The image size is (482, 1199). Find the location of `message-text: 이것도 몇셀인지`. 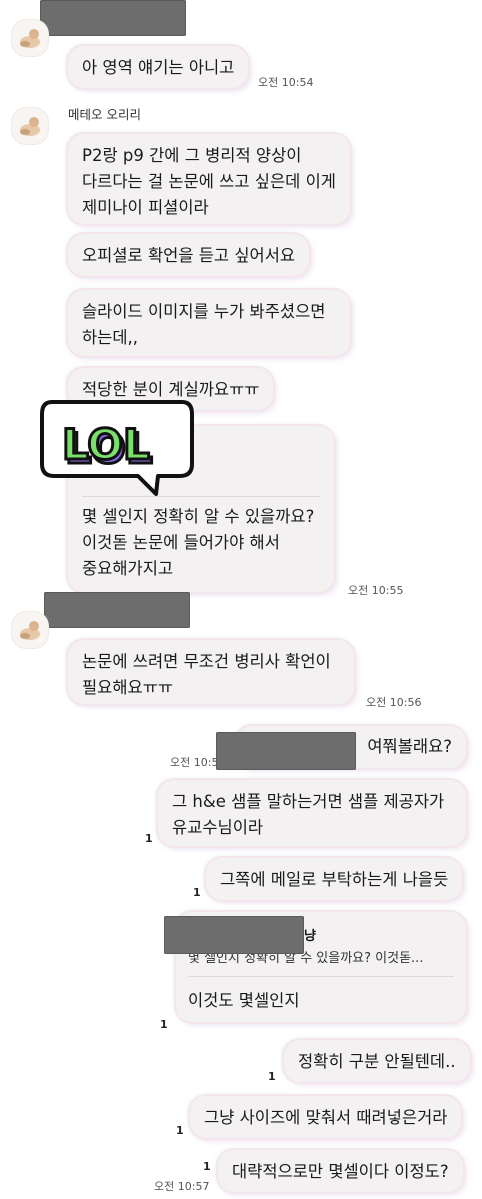

message-text: 이것도 몇셀인지 is located at coordinates (244, 1000).